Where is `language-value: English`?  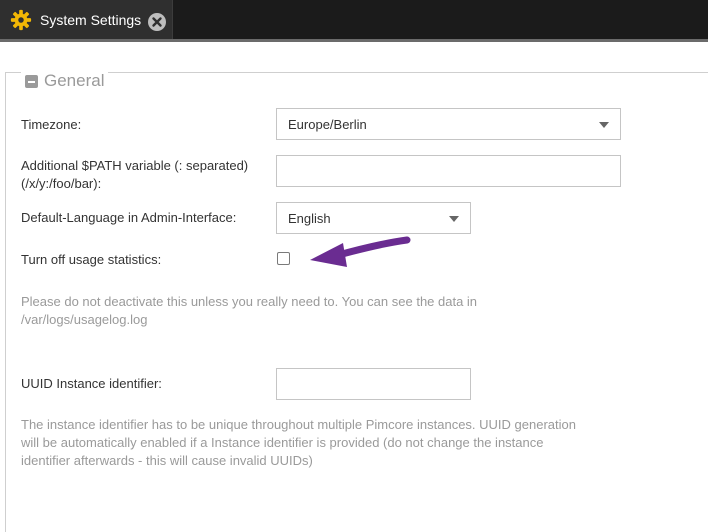
language-value: English is located at coordinates (309, 218).